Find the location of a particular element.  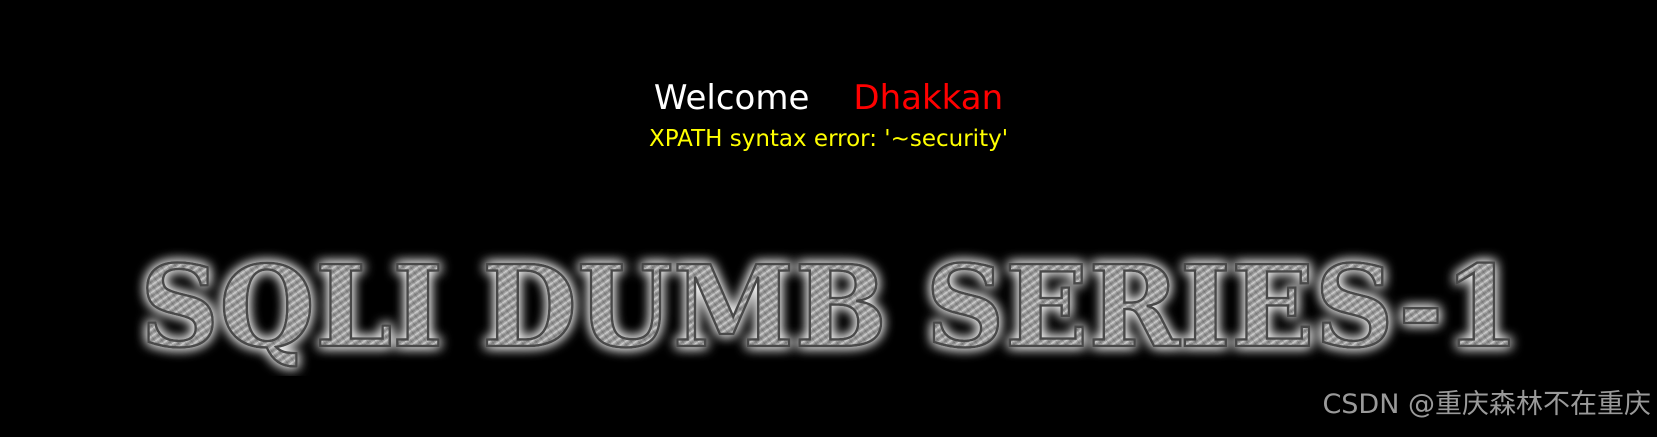

error-message: XPATH syntax error: '~security' is located at coordinates (828, 139).